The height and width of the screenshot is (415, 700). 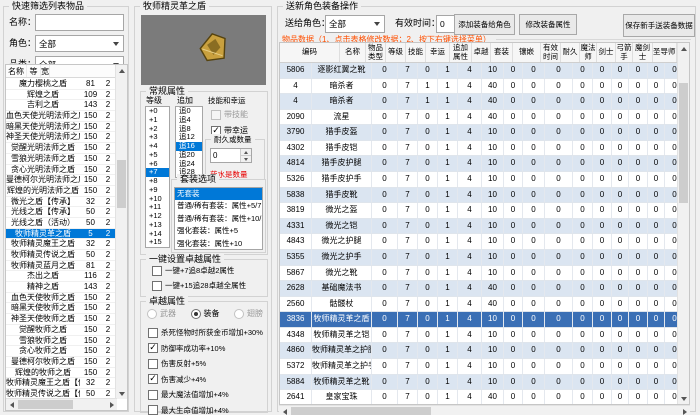 I want to click on item-row: 辉煌的光明法师之盾 150 2, so click(x=61, y=191).